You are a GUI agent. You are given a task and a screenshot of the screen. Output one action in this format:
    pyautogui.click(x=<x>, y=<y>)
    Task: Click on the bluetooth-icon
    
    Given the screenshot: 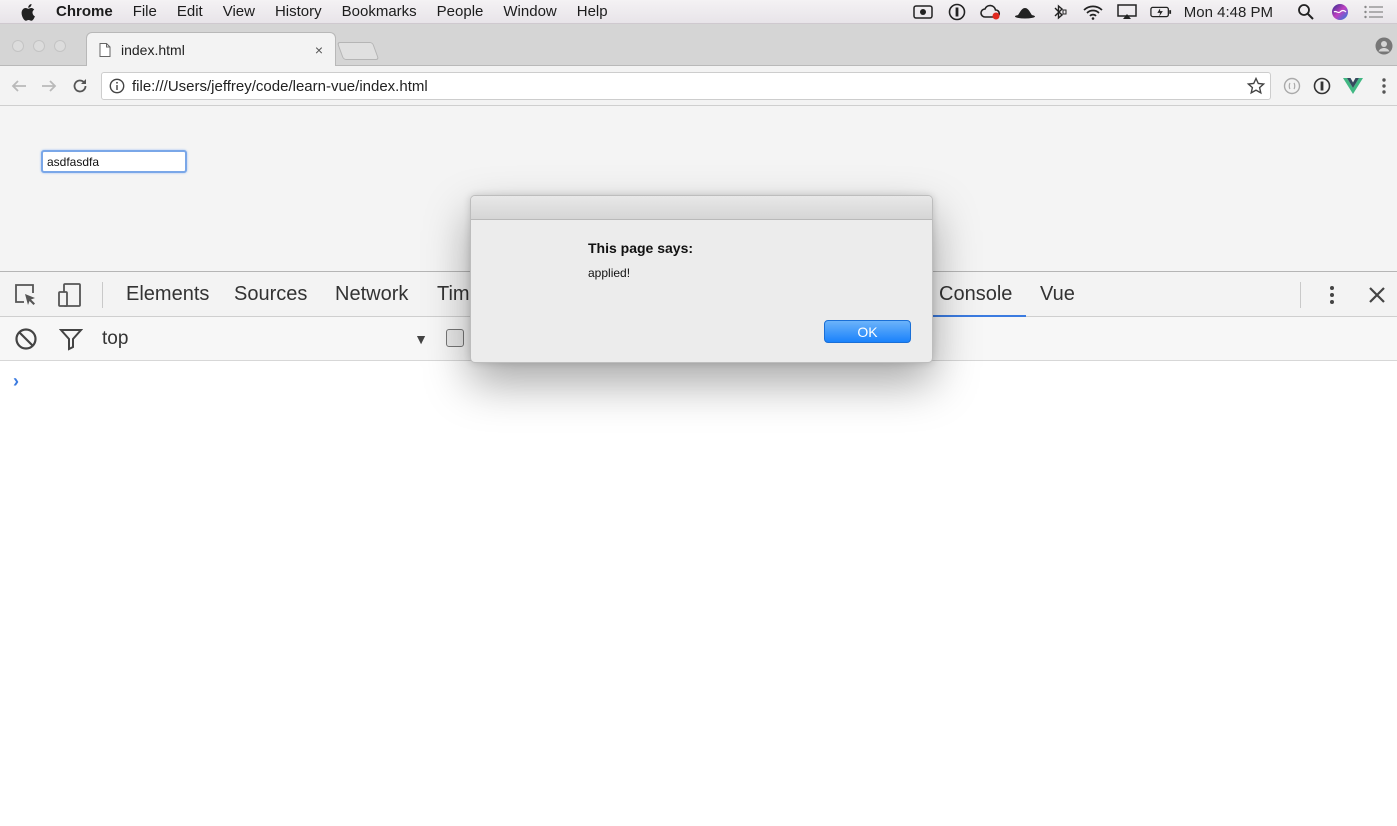 What is the action you would take?
    pyautogui.click(x=1059, y=12)
    